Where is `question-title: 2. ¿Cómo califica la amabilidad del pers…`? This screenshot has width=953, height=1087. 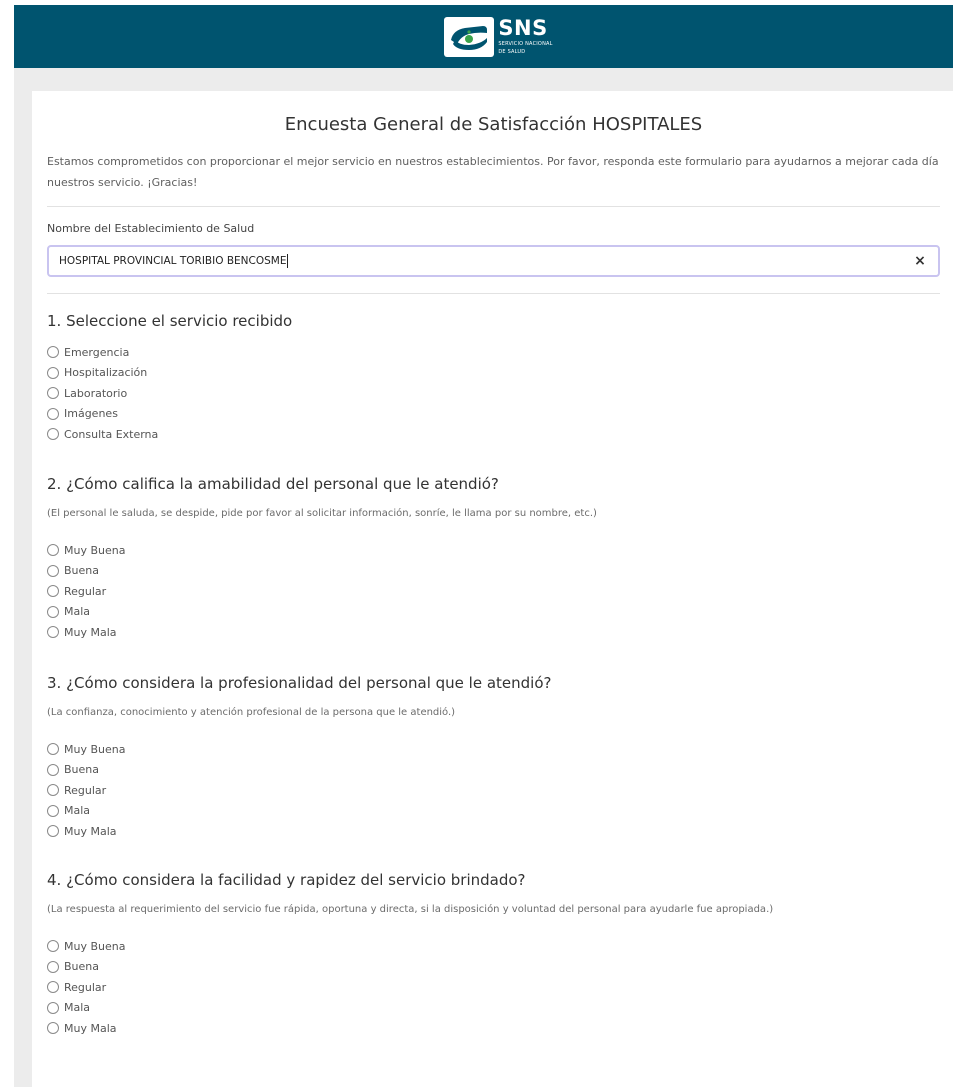 question-title: 2. ¿Cómo califica la amabilidad del pers… is located at coordinates (273, 484).